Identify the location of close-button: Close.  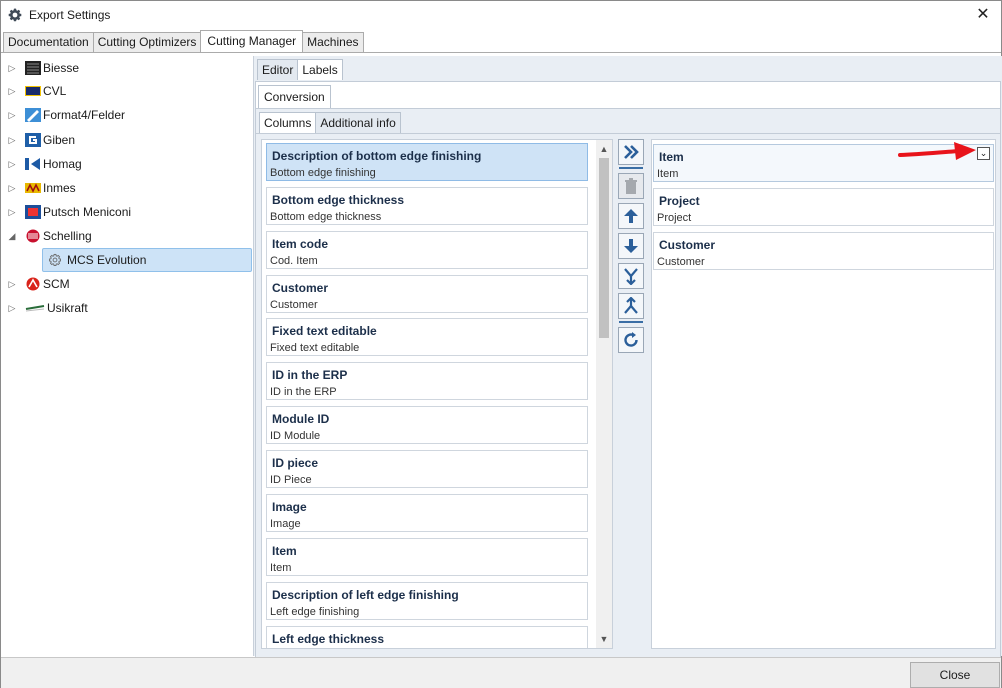
(955, 675).